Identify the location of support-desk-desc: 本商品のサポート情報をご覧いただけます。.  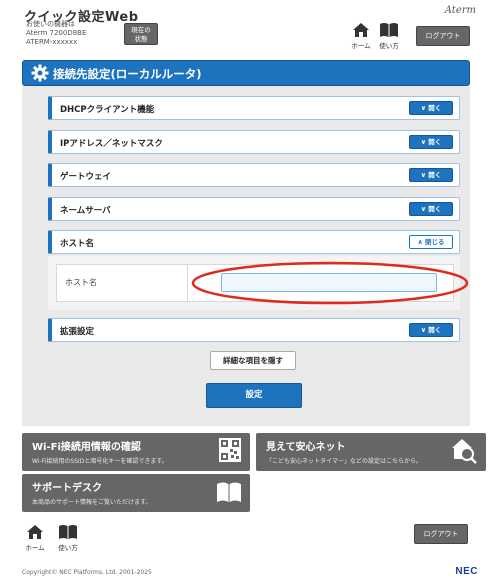
(92, 502).